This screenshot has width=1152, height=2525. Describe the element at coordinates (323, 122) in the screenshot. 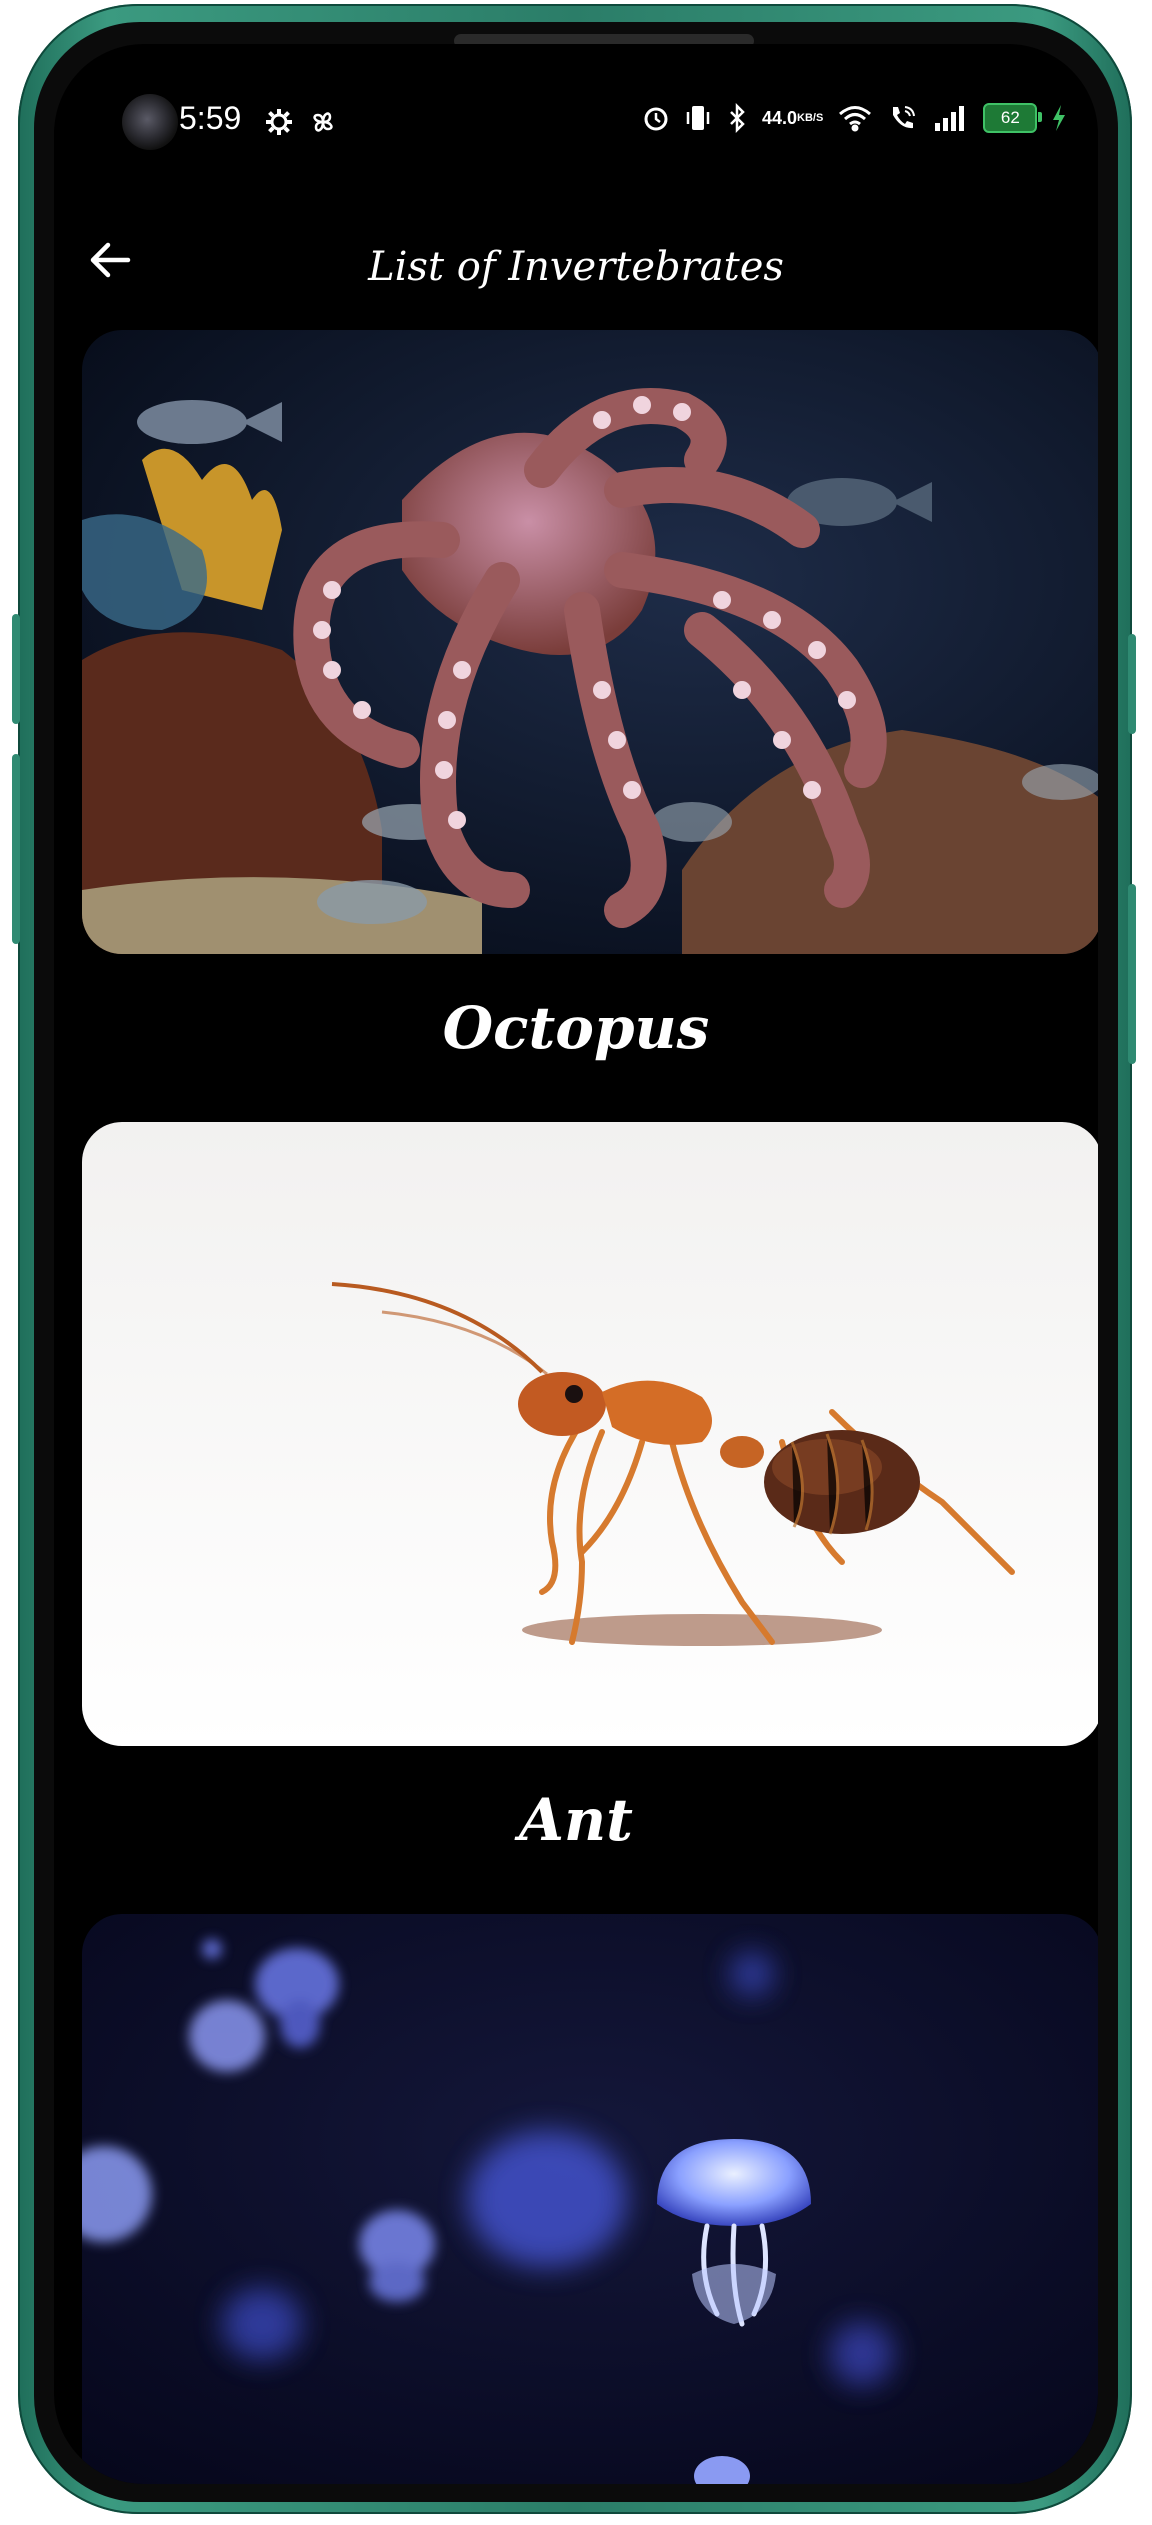

I see `pinwheel-icon` at that location.